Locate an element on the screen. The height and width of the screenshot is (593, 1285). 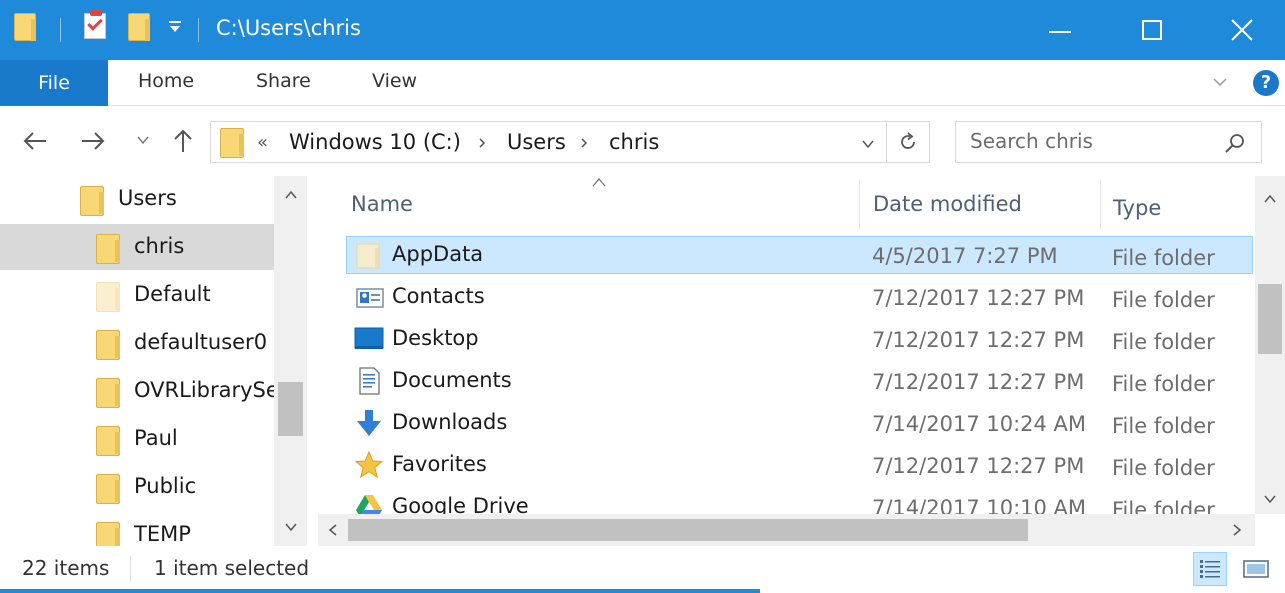
tree-item-users: Users is located at coordinates (137, 199).